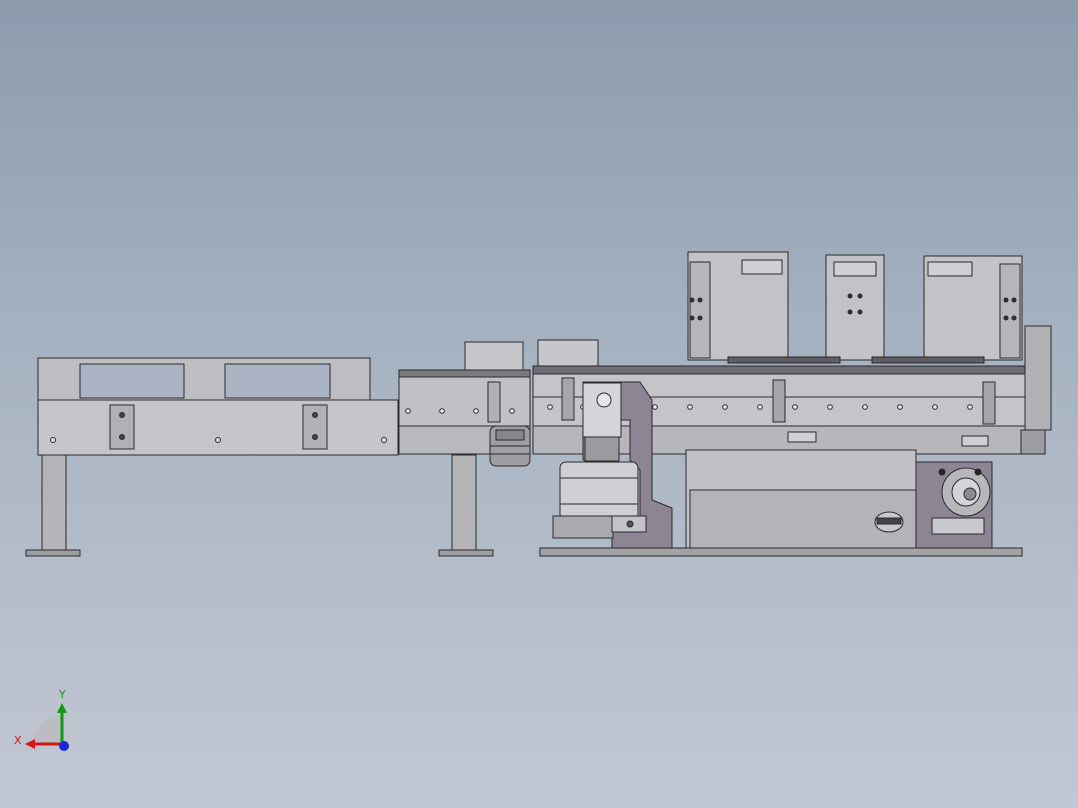 This screenshot has height=808, width=1078. Describe the element at coordinates (64, 746) in the screenshot. I see `z-axis-icon` at that location.